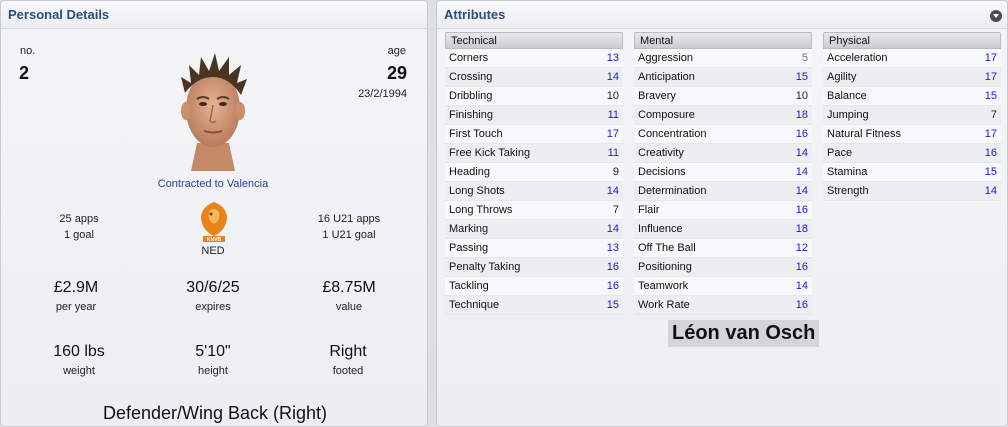 The width and height of the screenshot is (1008, 427). What do you see at coordinates (534, 96) in the screenshot?
I see `attribute-row: Dribbling 10` at bounding box center [534, 96].